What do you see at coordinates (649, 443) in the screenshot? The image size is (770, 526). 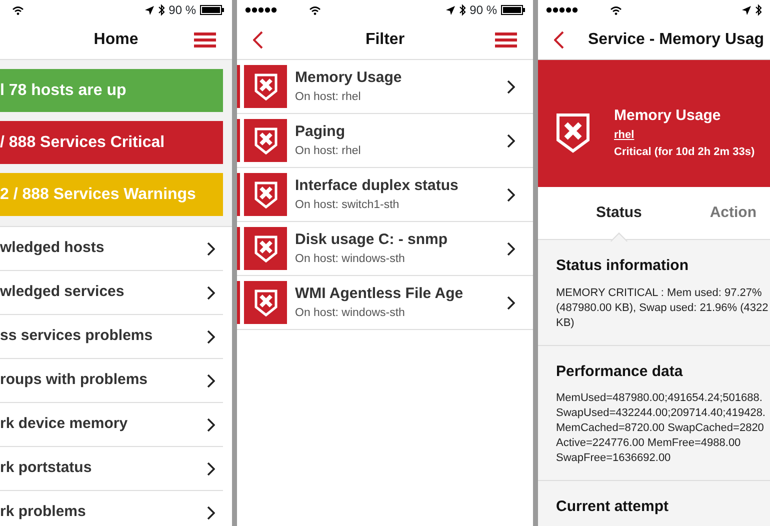 I see `info-line: Active=224776.00 MemFree=4988.00` at bounding box center [649, 443].